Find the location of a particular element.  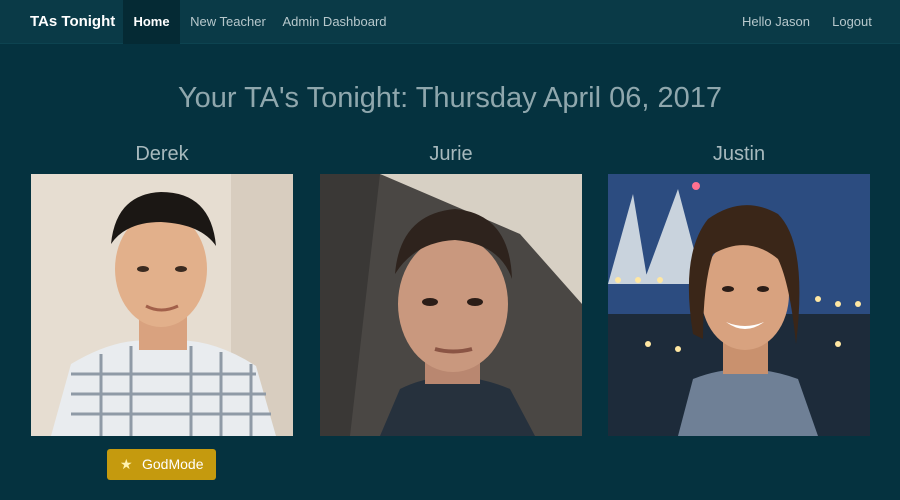

nav-admin-dashboard: Admin Dashboard is located at coordinates (334, 22).